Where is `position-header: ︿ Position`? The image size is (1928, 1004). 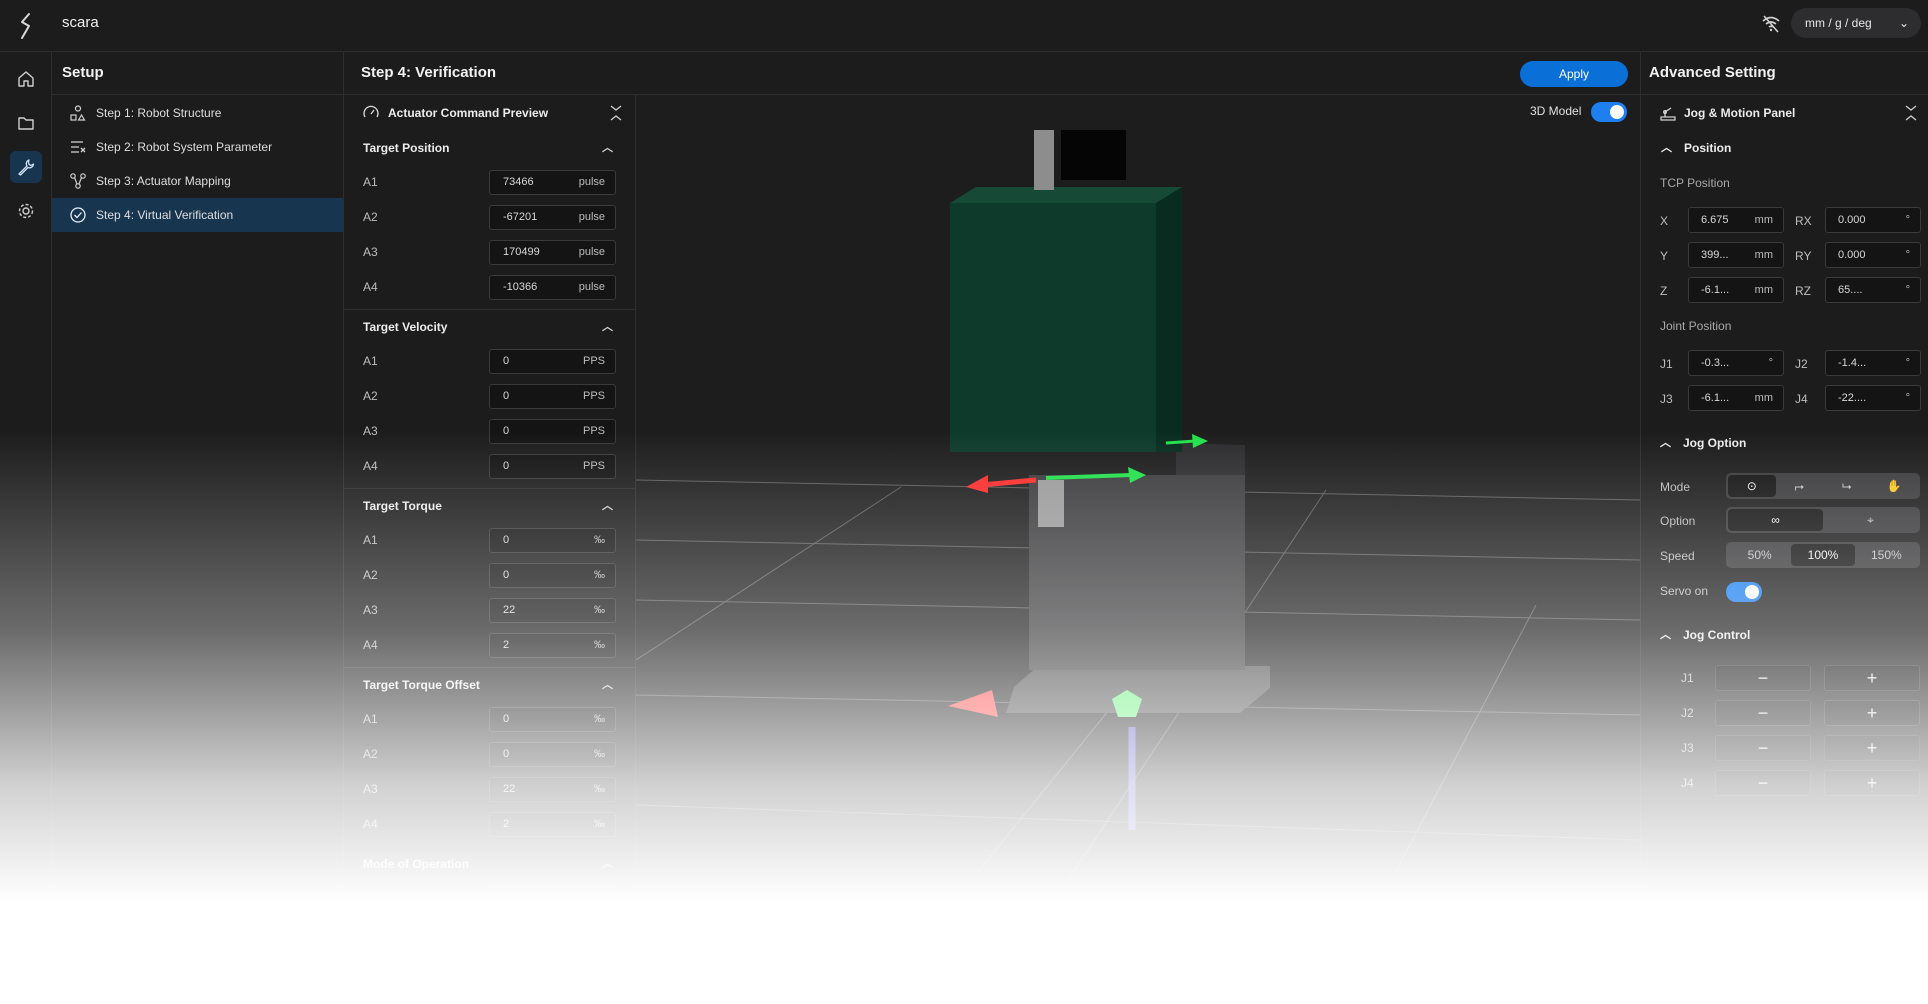
position-header: ︿ Position is located at coordinates (1784, 148).